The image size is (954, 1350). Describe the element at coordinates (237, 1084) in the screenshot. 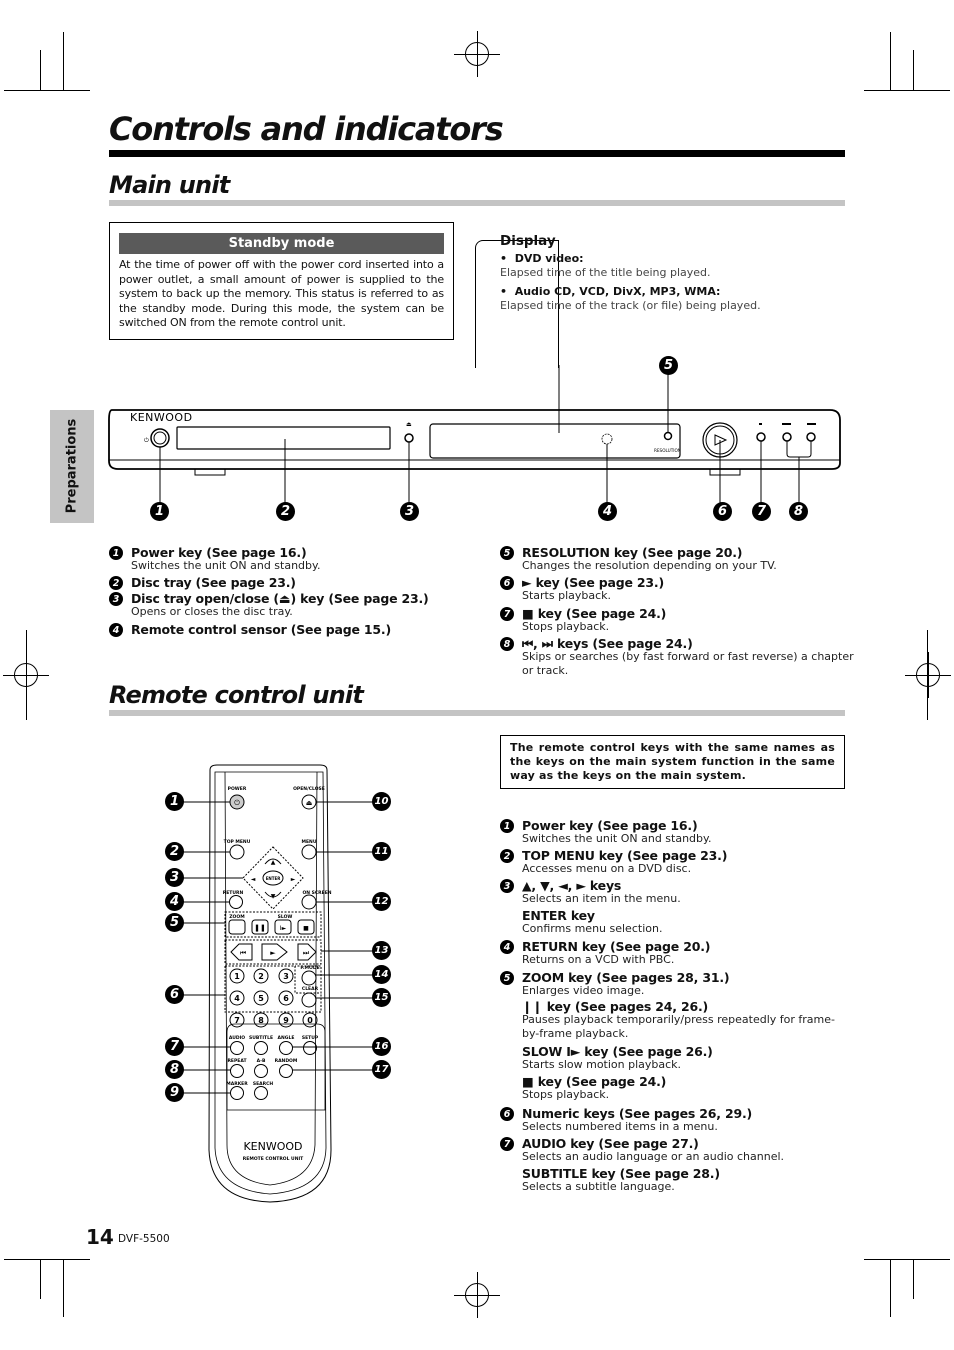

I see `label-marker: MARKER` at that location.